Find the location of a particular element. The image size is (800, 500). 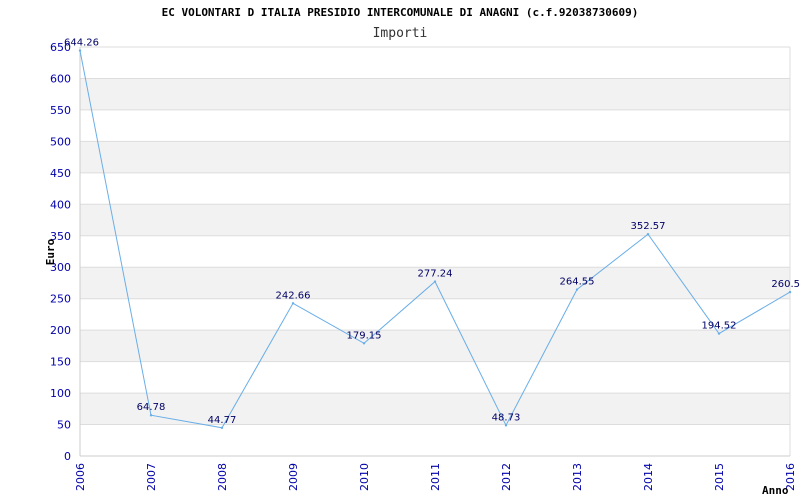

x-tick-label: 2014 is located at coordinates (648, 477).